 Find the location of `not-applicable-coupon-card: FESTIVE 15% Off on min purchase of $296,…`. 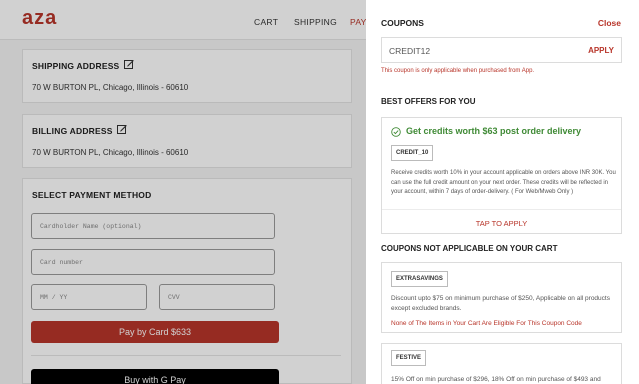

not-applicable-coupon-card: FESTIVE 15% Off on min purchase of $296,… is located at coordinates (501, 363).